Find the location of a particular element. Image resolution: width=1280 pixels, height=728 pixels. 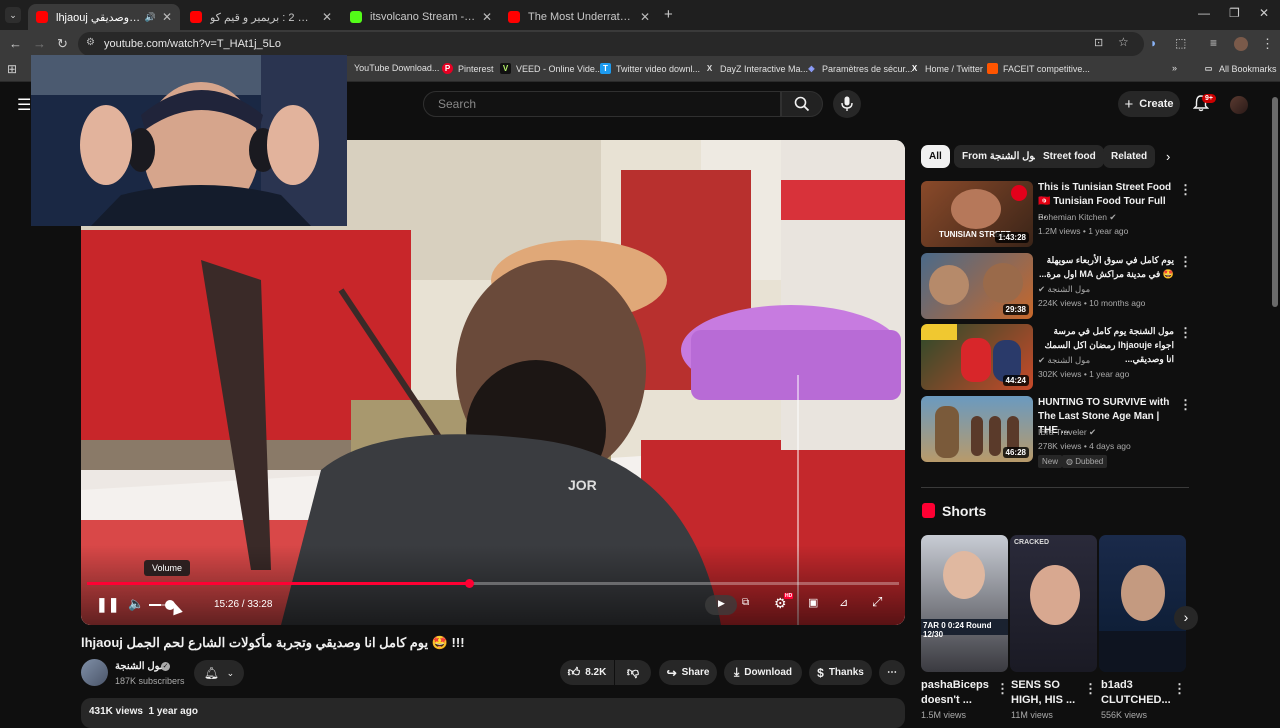

pause-icon: ❚❚ is located at coordinates (107, 604).